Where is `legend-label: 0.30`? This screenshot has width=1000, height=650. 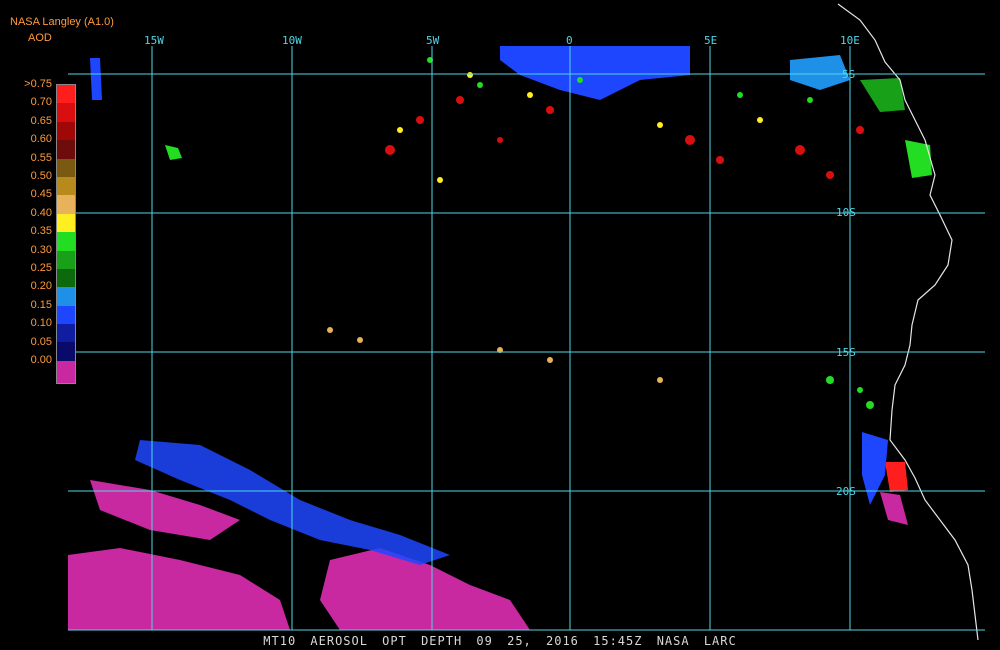
legend-label: 0.30 is located at coordinates (41, 249).